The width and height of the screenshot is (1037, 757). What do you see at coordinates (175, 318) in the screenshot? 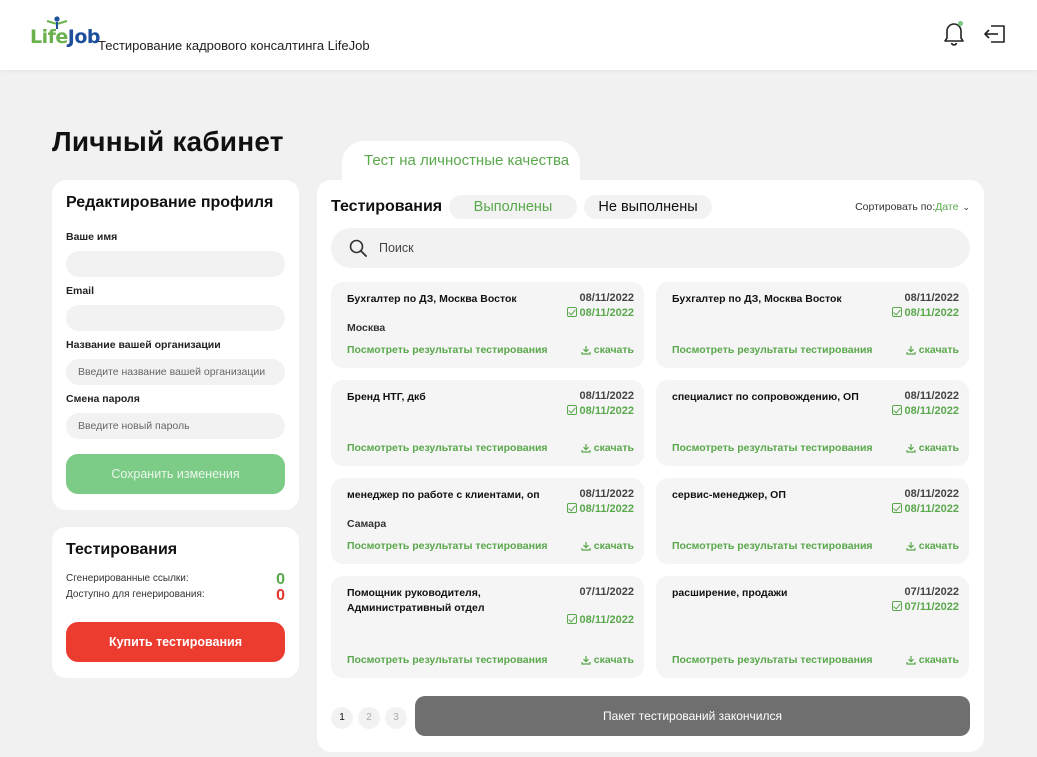
I see `email-field` at bounding box center [175, 318].